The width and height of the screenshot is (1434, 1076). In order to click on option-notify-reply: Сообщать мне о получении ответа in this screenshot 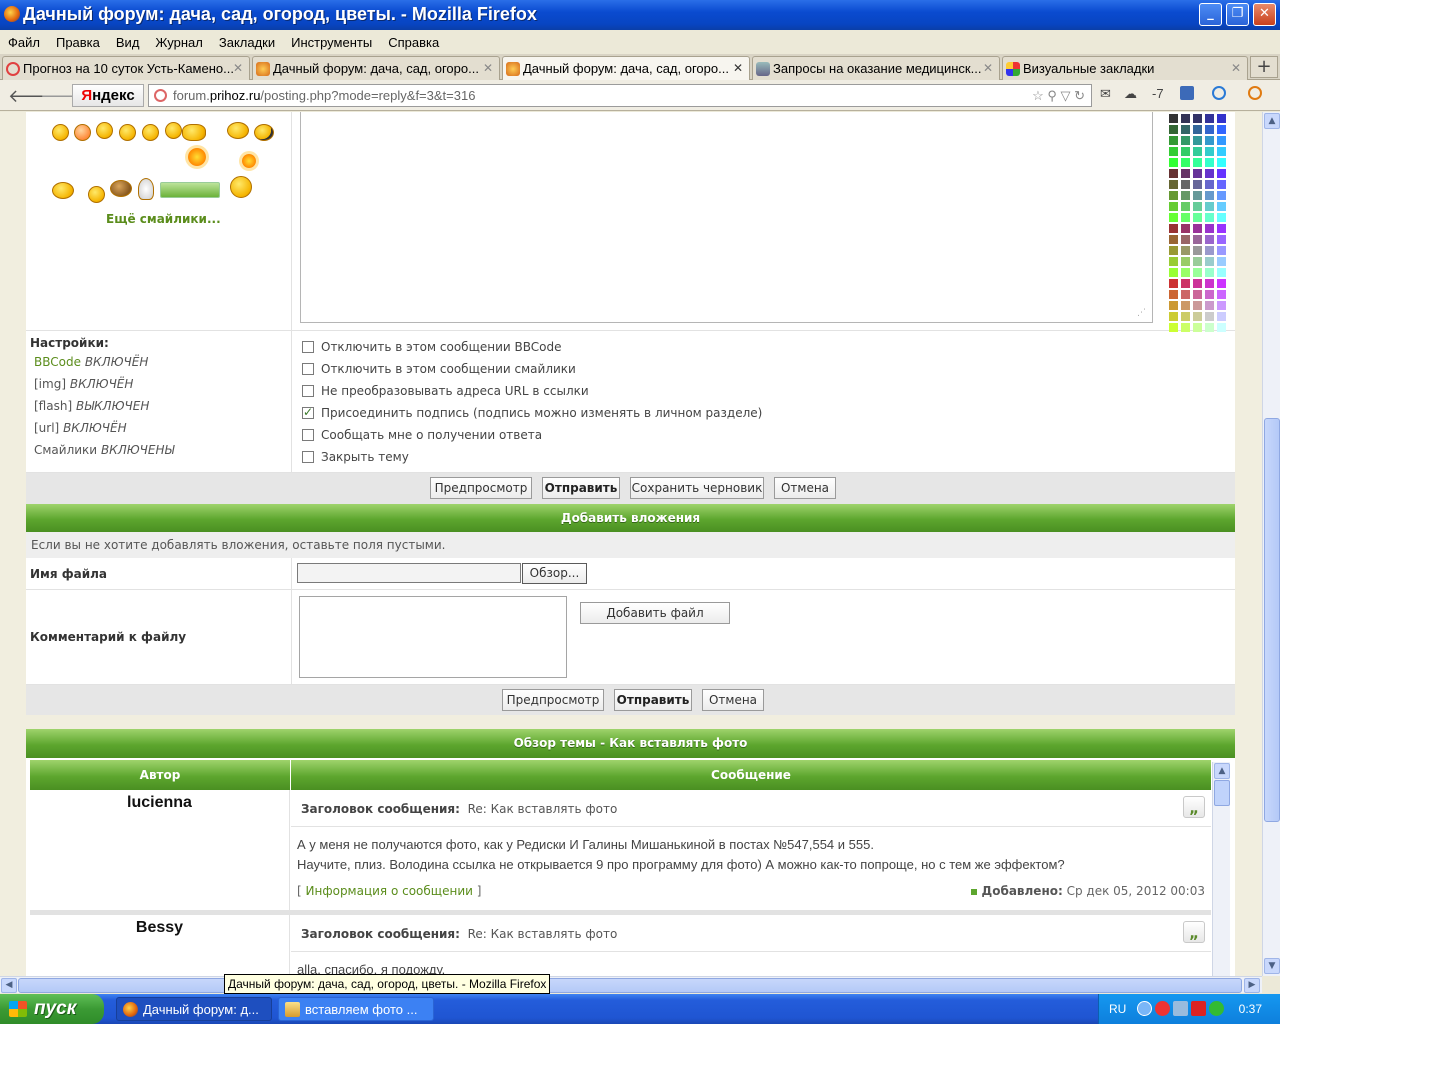, I will do `click(422, 435)`.